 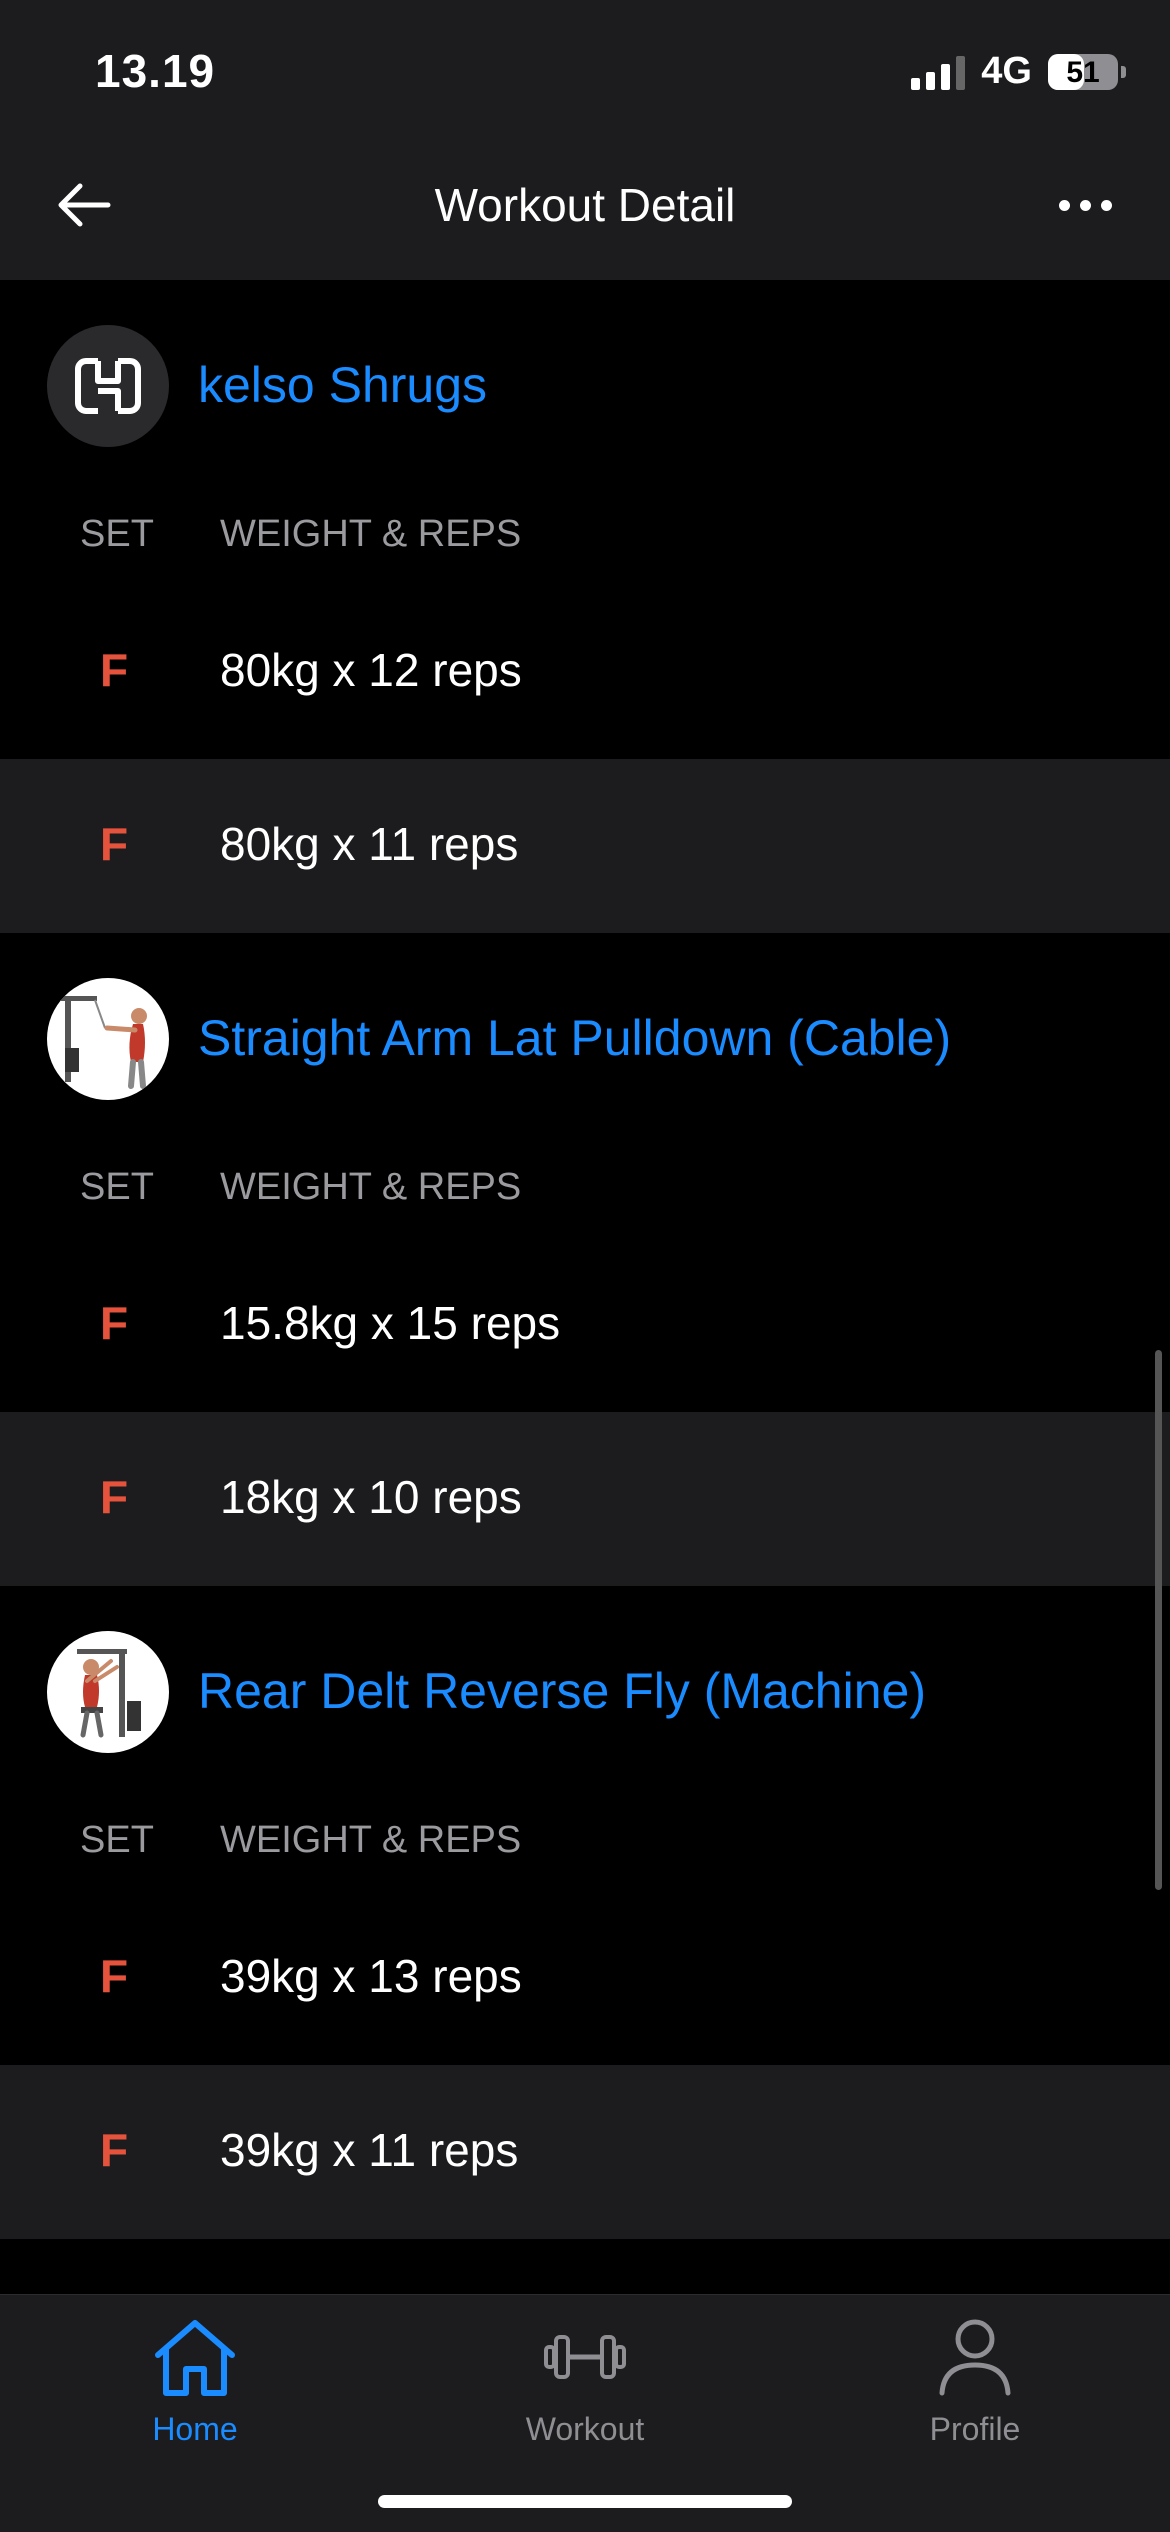 What do you see at coordinates (585, 2501) in the screenshot?
I see `home-indicator` at bounding box center [585, 2501].